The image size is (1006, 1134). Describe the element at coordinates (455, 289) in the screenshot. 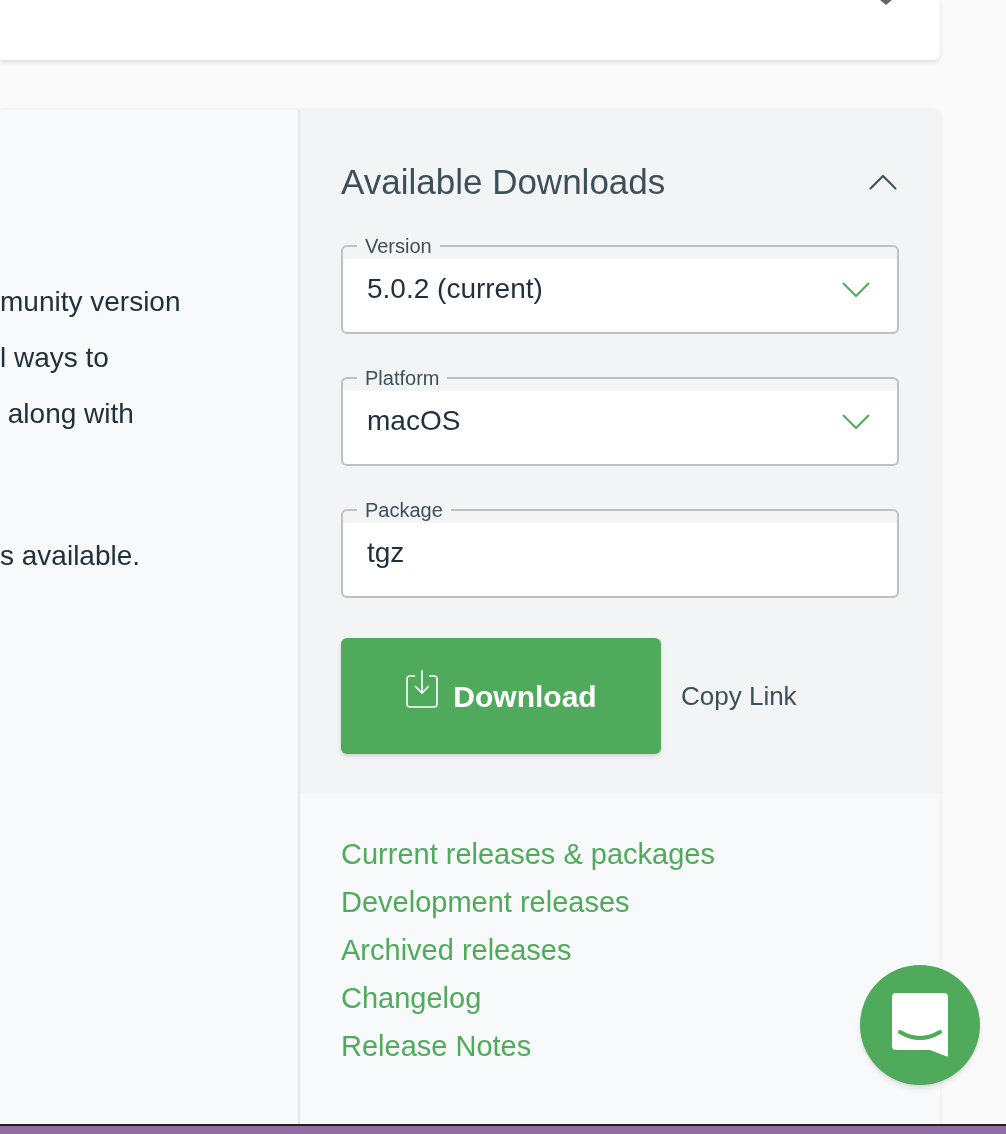

I see `field-value: 5.0.2 (current)` at that location.